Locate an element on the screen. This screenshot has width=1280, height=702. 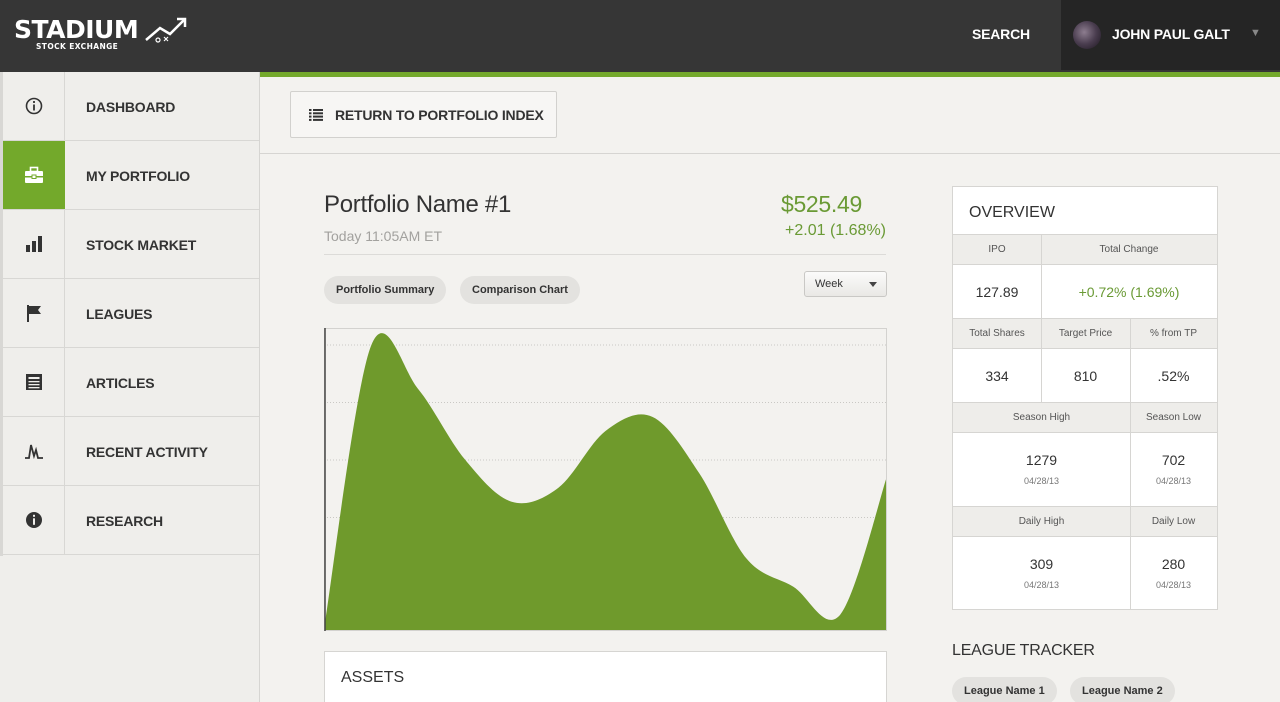
league-tracker-title: LEAGUE TRACKER is located at coordinates (1023, 650).